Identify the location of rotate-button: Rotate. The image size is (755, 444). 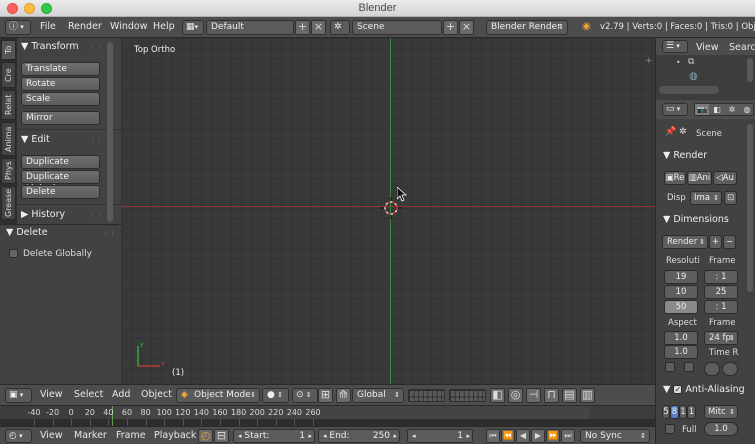
(60, 84).